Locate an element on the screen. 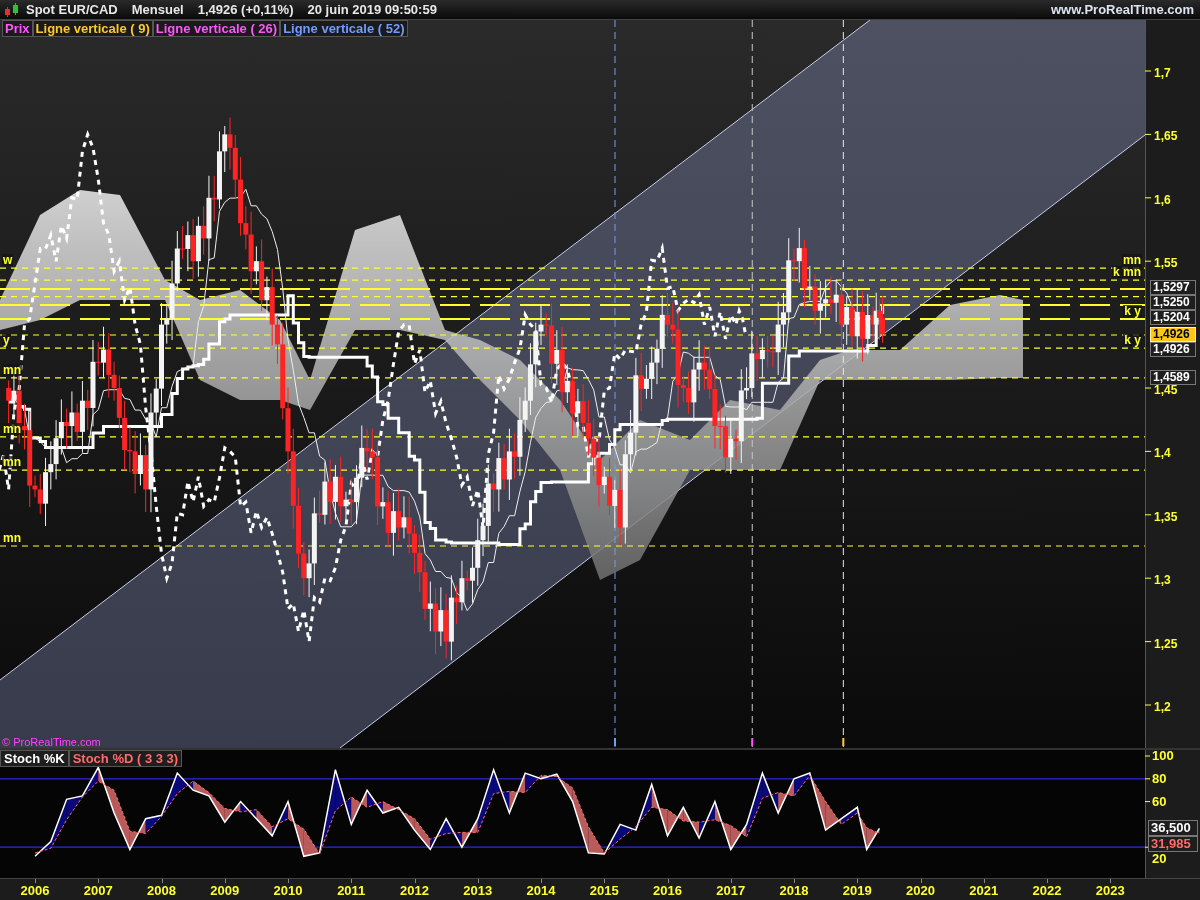 The image size is (1200, 900). axis-label: 1,45 is located at coordinates (1166, 390).